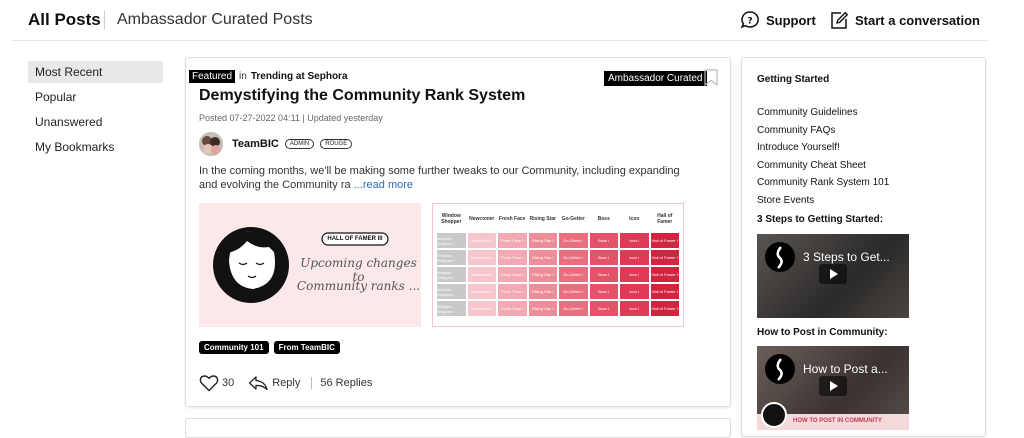 The width and height of the screenshot is (1024, 438). What do you see at coordinates (95, 147) in the screenshot?
I see `nav-item-my-bookmarks: My Bookmarks` at bounding box center [95, 147].